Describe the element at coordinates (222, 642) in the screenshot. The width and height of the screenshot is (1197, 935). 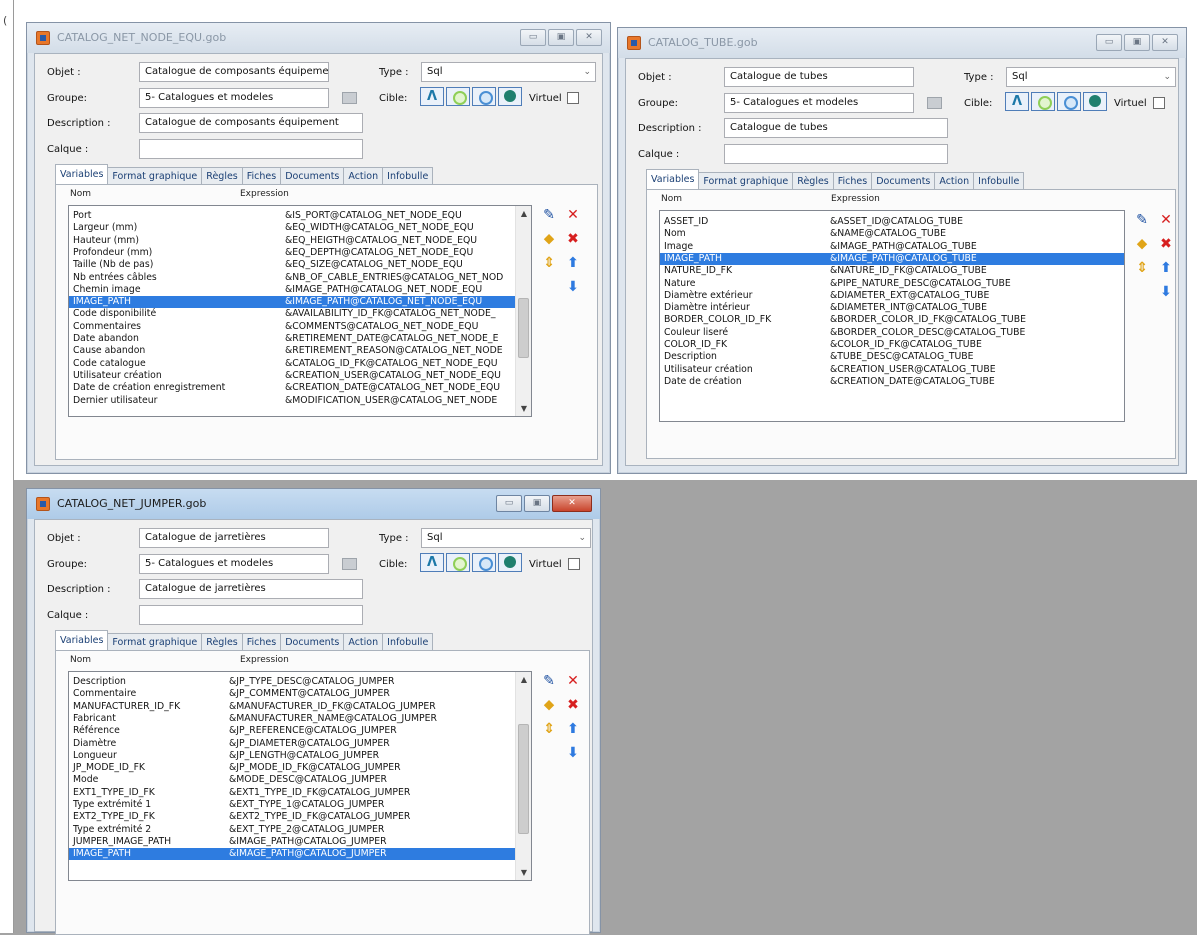
I see `tab-regles: Règles` at that location.